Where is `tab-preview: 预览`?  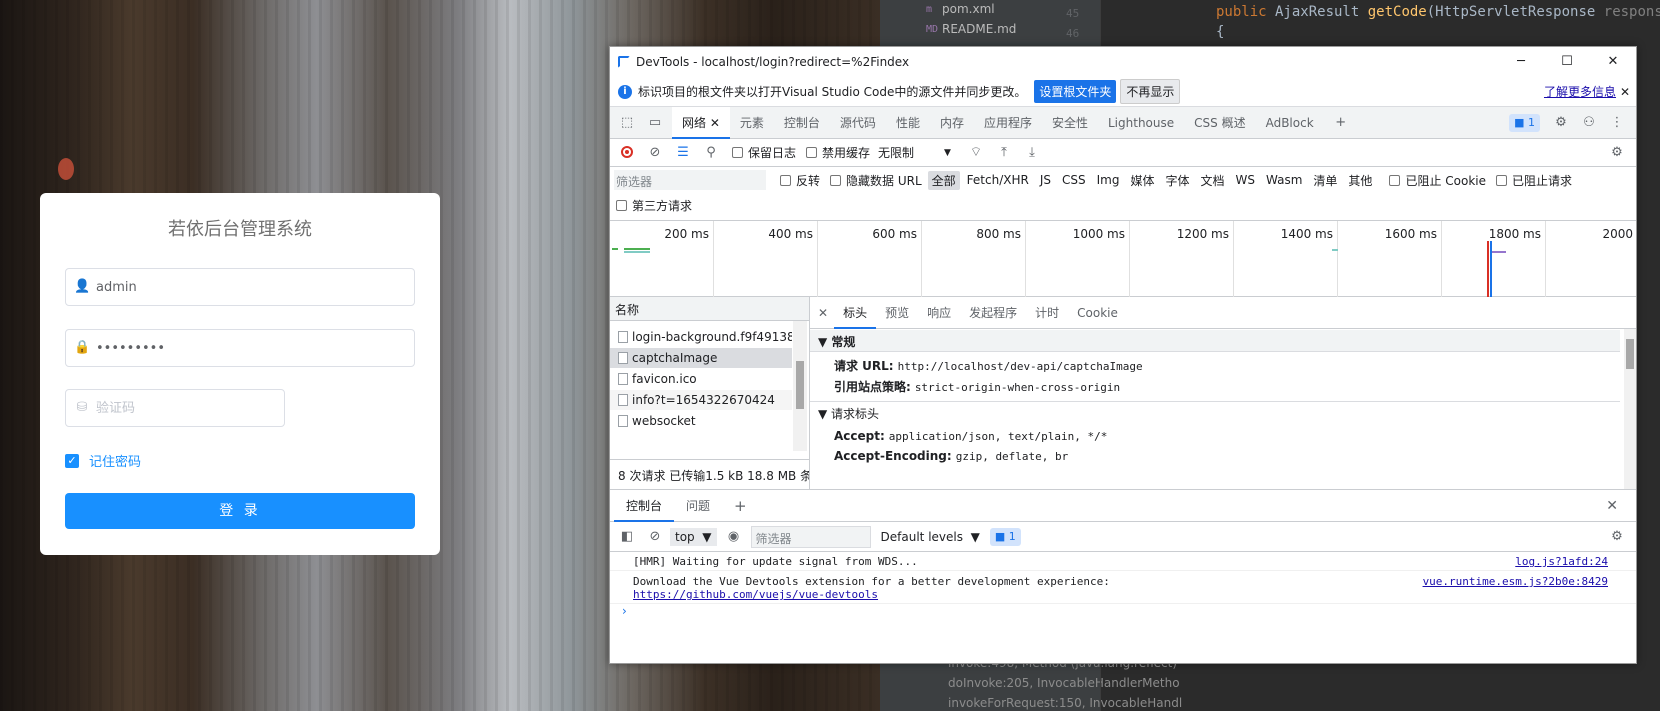
tab-preview: 预览 is located at coordinates (897, 313).